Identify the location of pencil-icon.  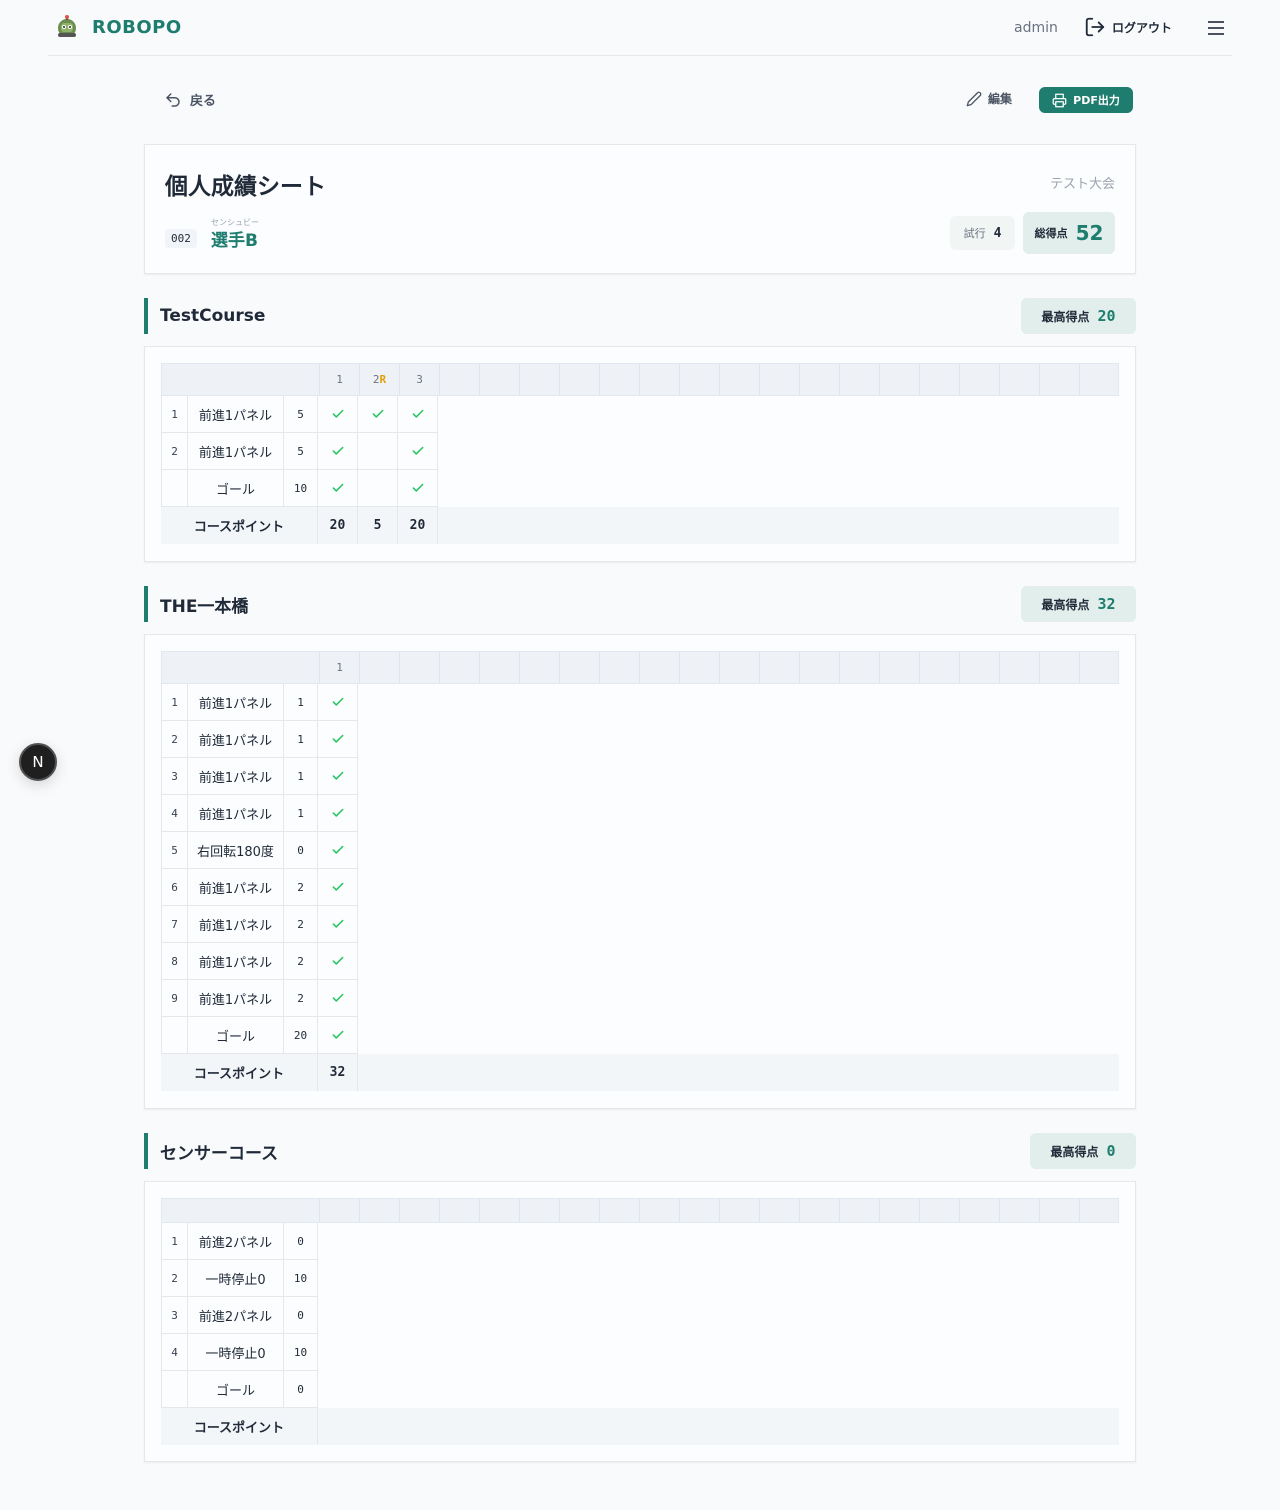
(974, 98).